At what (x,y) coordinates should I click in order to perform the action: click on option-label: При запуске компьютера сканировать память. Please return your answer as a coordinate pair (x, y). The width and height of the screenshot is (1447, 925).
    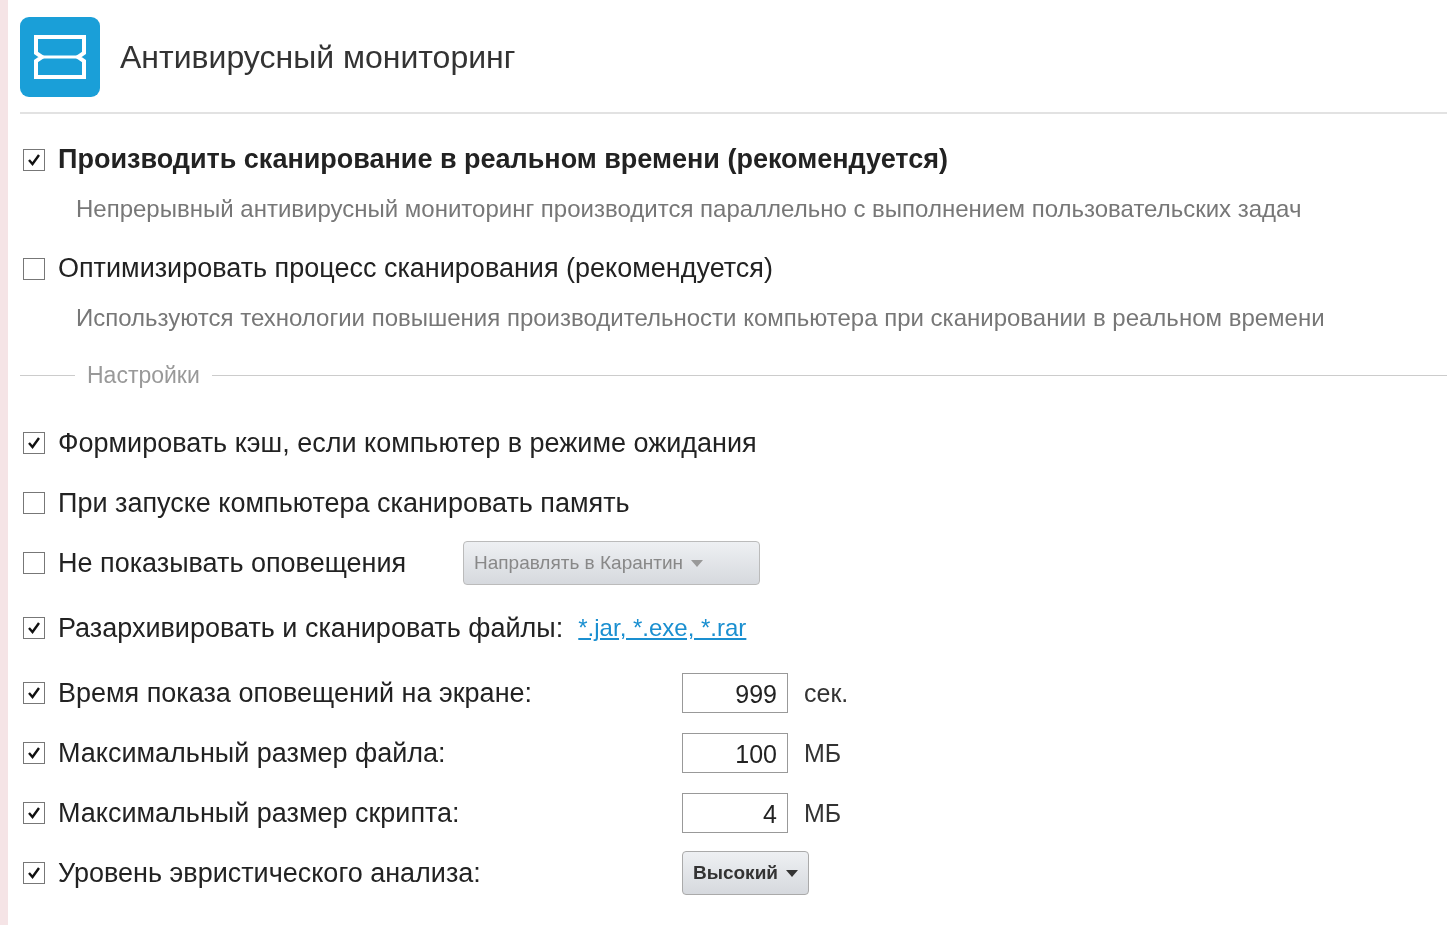
    Looking at the image, I should click on (344, 503).